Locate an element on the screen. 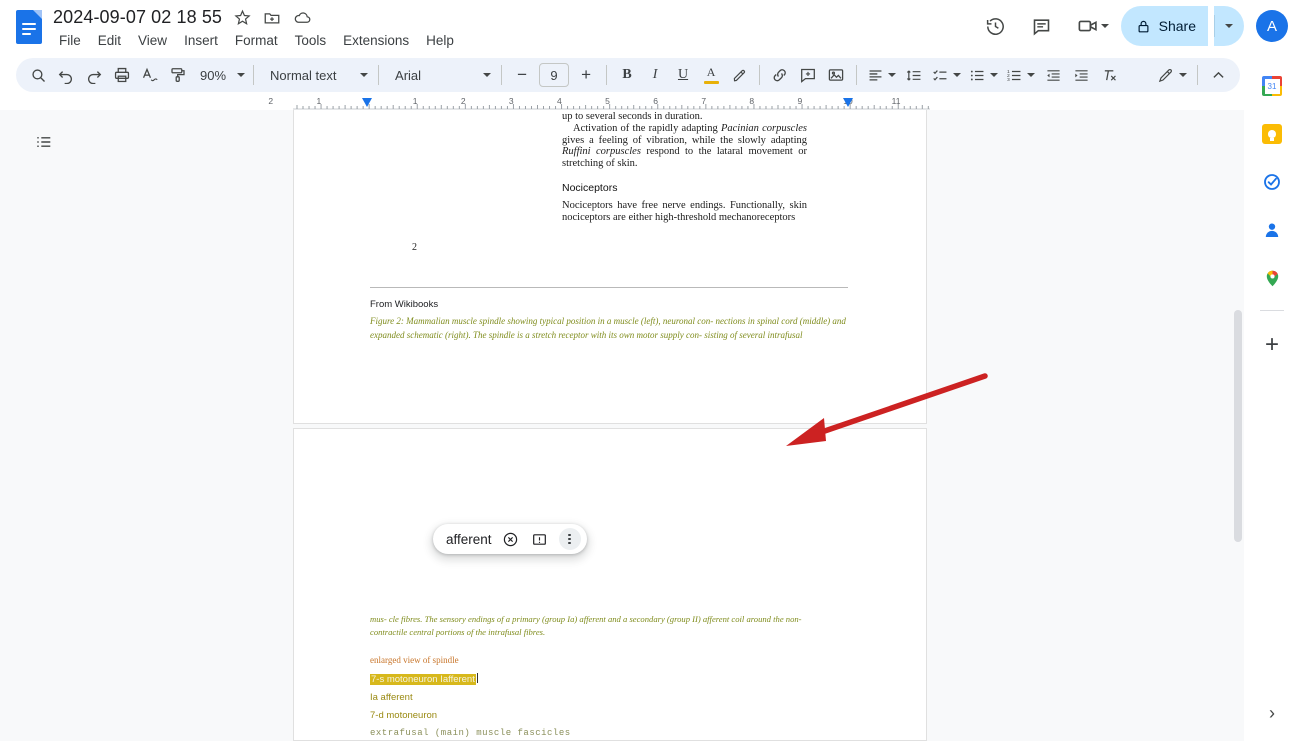 The height and width of the screenshot is (741, 1300). avatar: A is located at coordinates (1272, 26).